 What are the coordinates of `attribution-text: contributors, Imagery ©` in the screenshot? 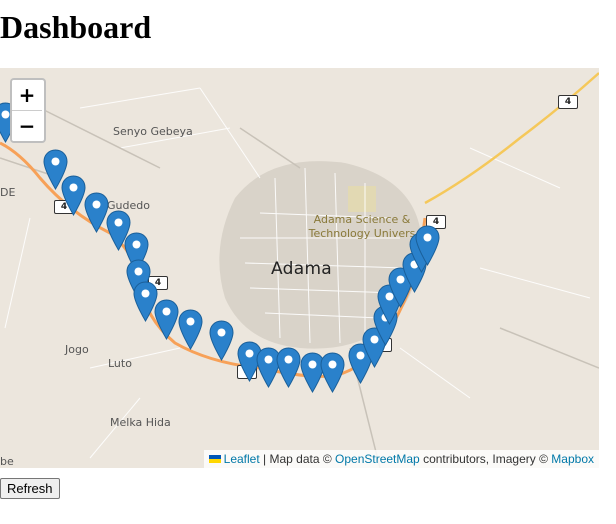 It's located at (485, 459).